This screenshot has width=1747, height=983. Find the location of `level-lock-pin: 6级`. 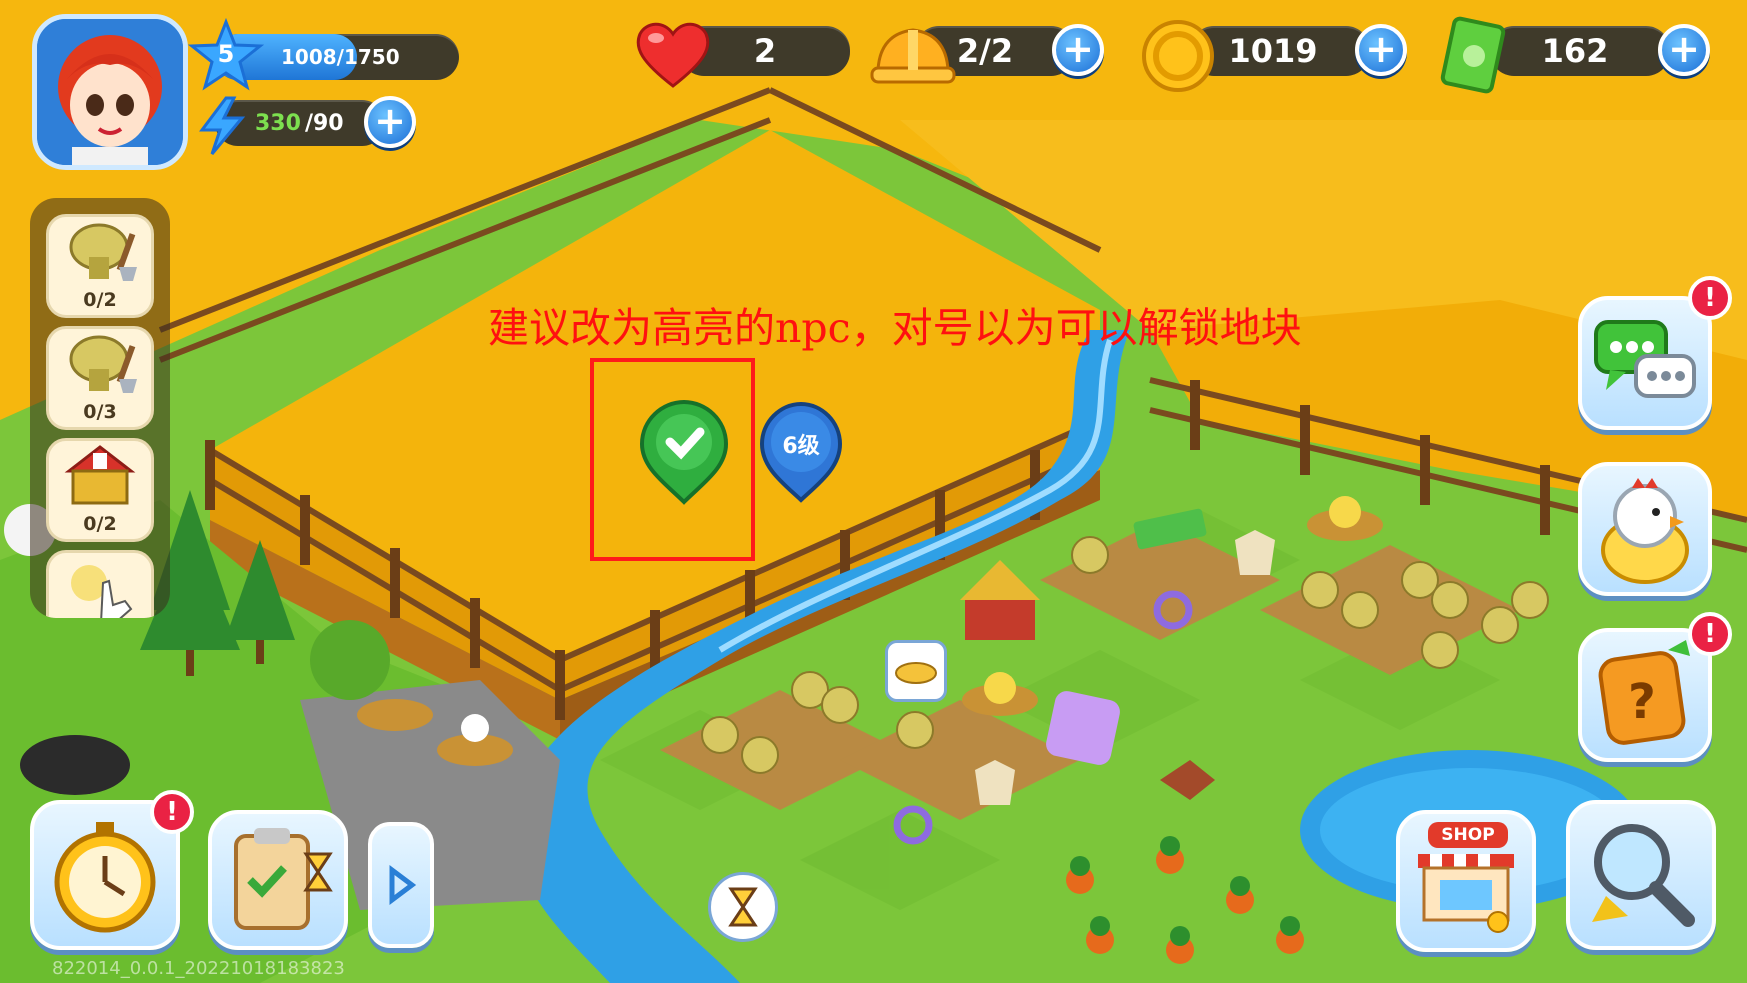

level-lock-pin: 6级 is located at coordinates (801, 452).